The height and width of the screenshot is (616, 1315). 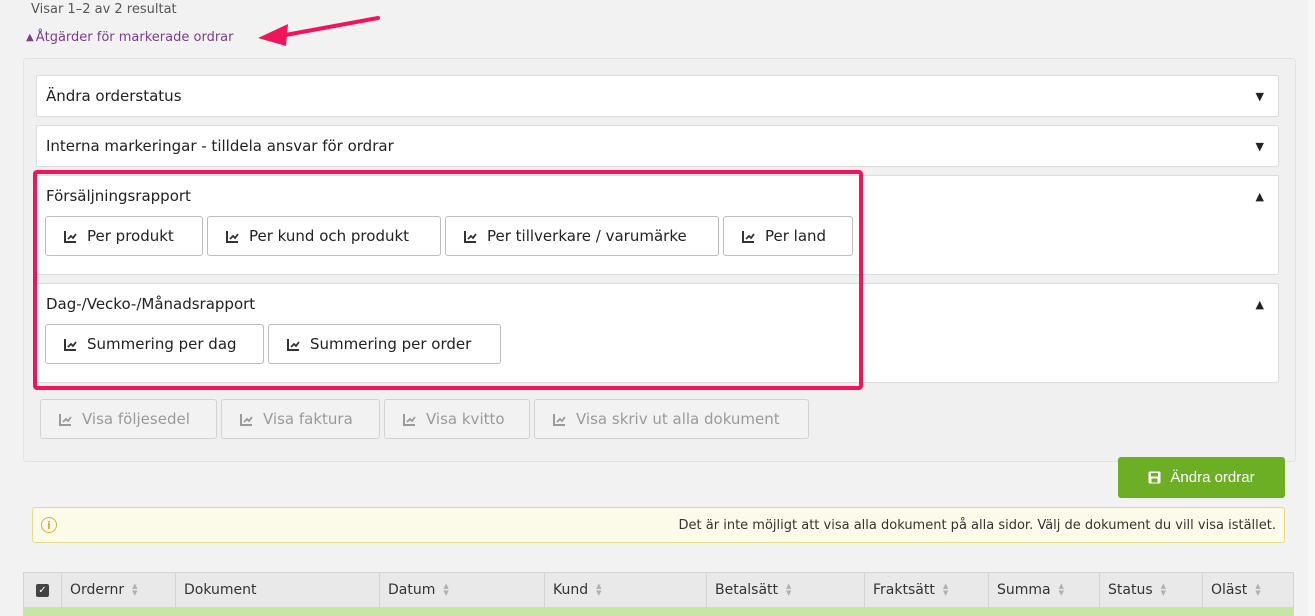 I want to click on column-header-olast: Oläst ▲ ▼, so click(x=1248, y=590).